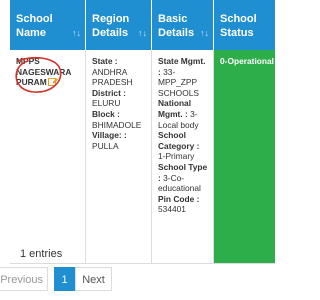 This screenshot has height=300, width=320. What do you see at coordinates (179, 183) in the screenshot?
I see `school-type-value: 3-Co-educational` at bounding box center [179, 183].